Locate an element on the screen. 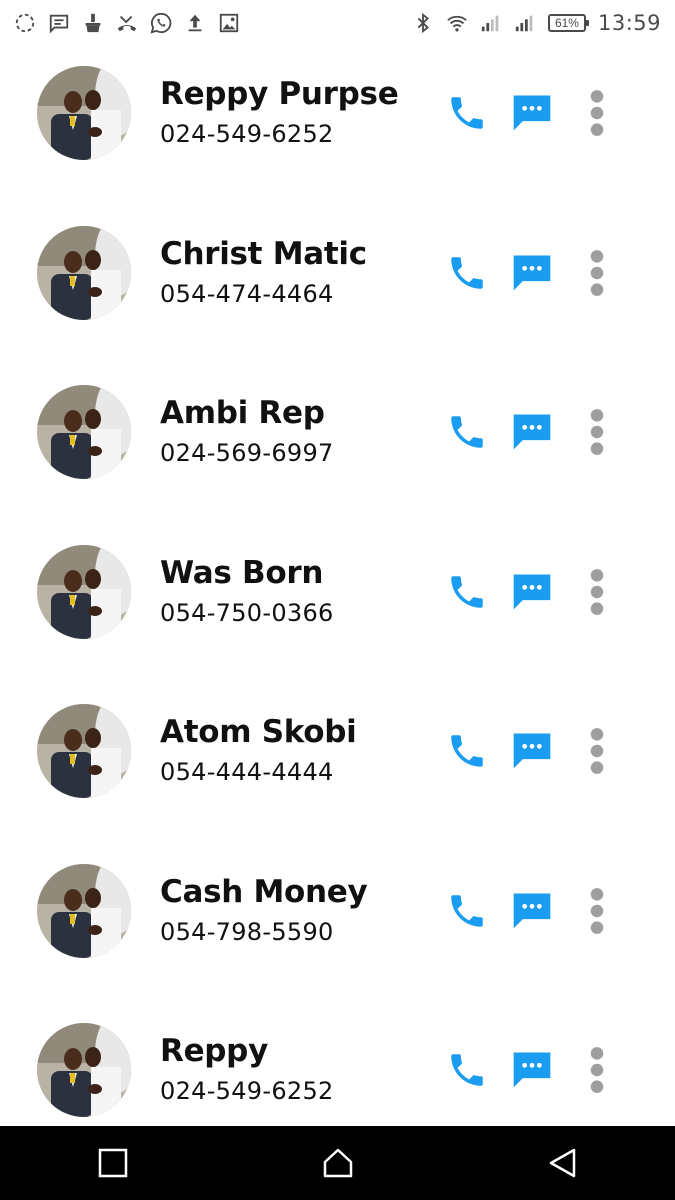  navigation-bar is located at coordinates (337, 1163).